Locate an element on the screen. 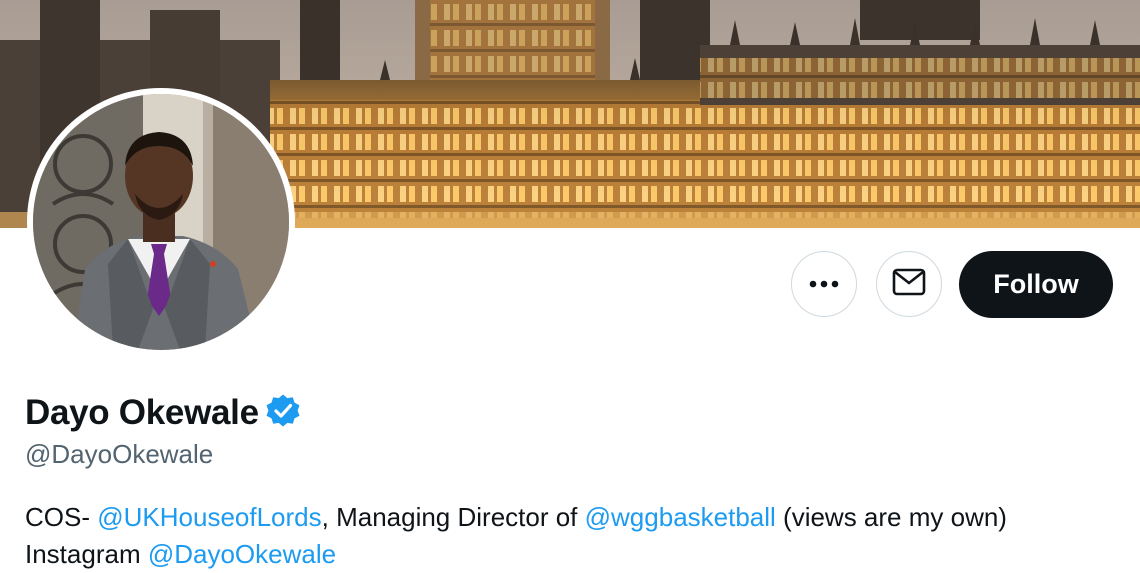  verified-badge-icon is located at coordinates (283, 413).